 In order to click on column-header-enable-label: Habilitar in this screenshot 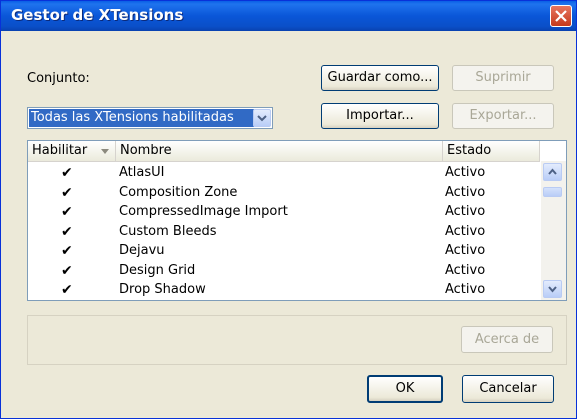, I will do `click(60, 150)`.